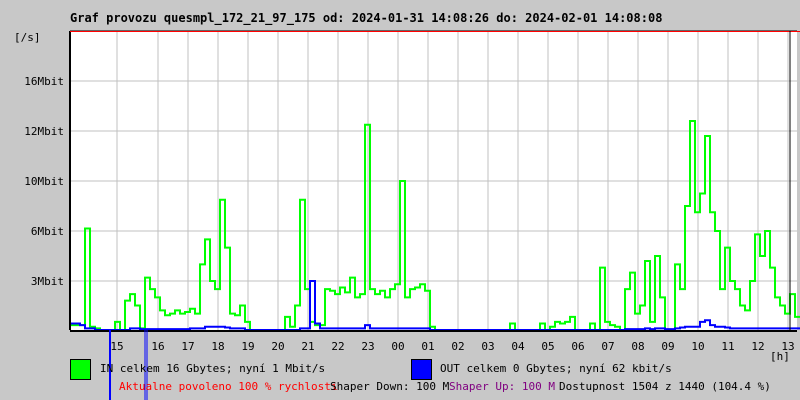 This screenshot has height=400, width=800. Describe the element at coordinates (427, 346) in the screenshot. I see `x-tick-label: 01` at that location.